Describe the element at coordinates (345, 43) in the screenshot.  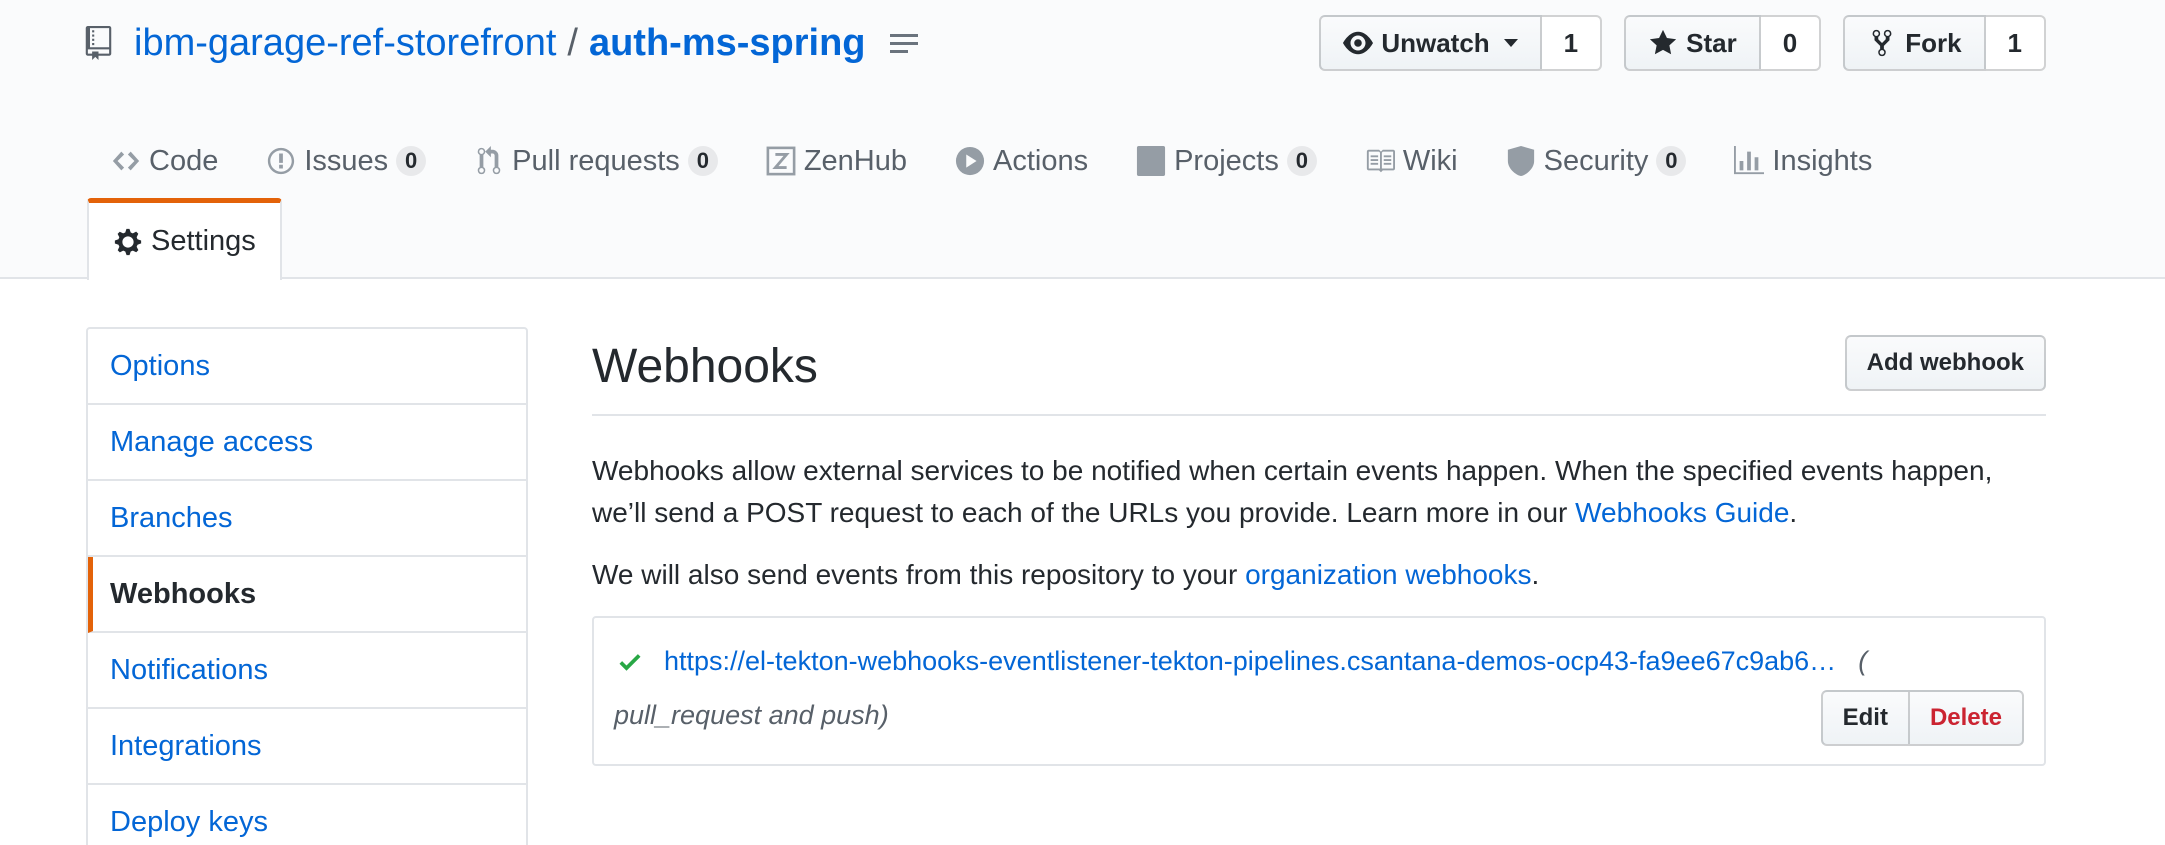
I see `repo-owner-link: ibm-garage-ref-storefront` at that location.